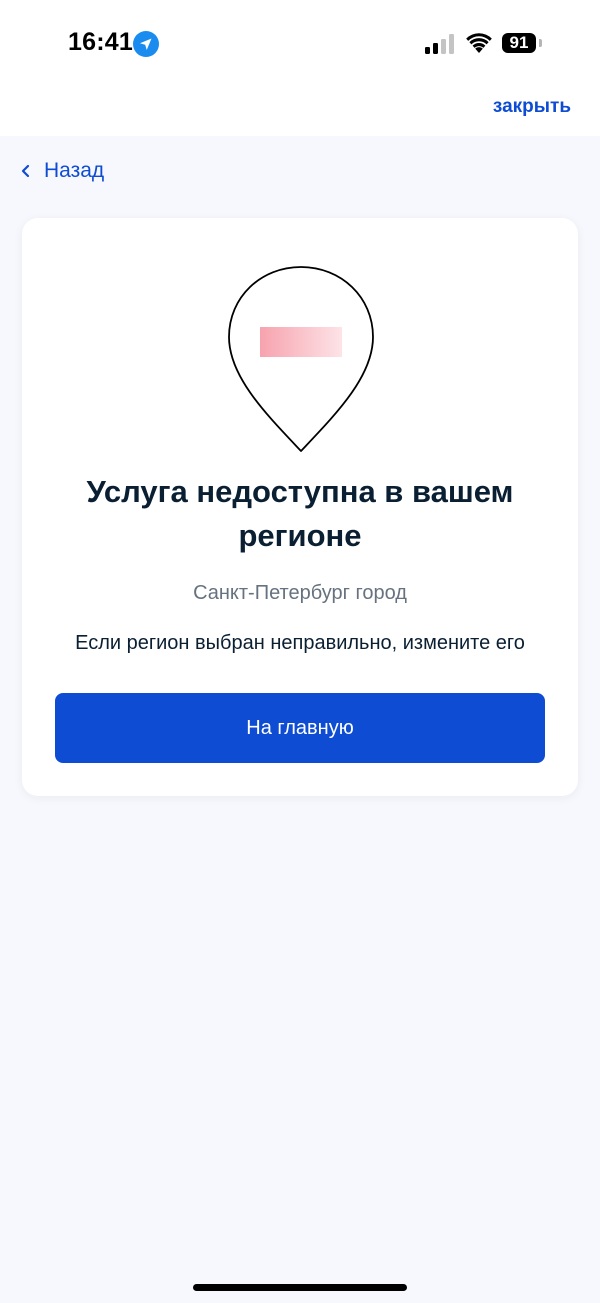 This screenshot has width=600, height=1303. I want to click on back-label: Назад, so click(74, 170).